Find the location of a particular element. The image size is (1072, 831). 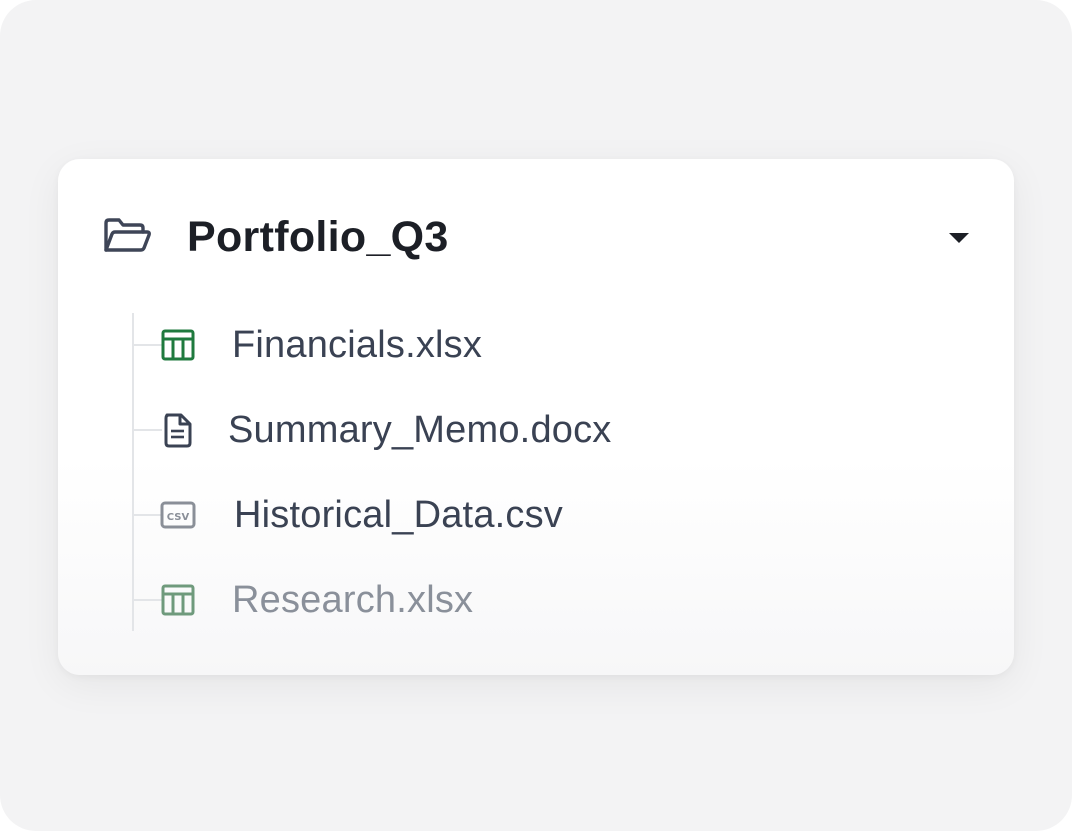

file-name: Financials.xlsx is located at coordinates (357, 344).